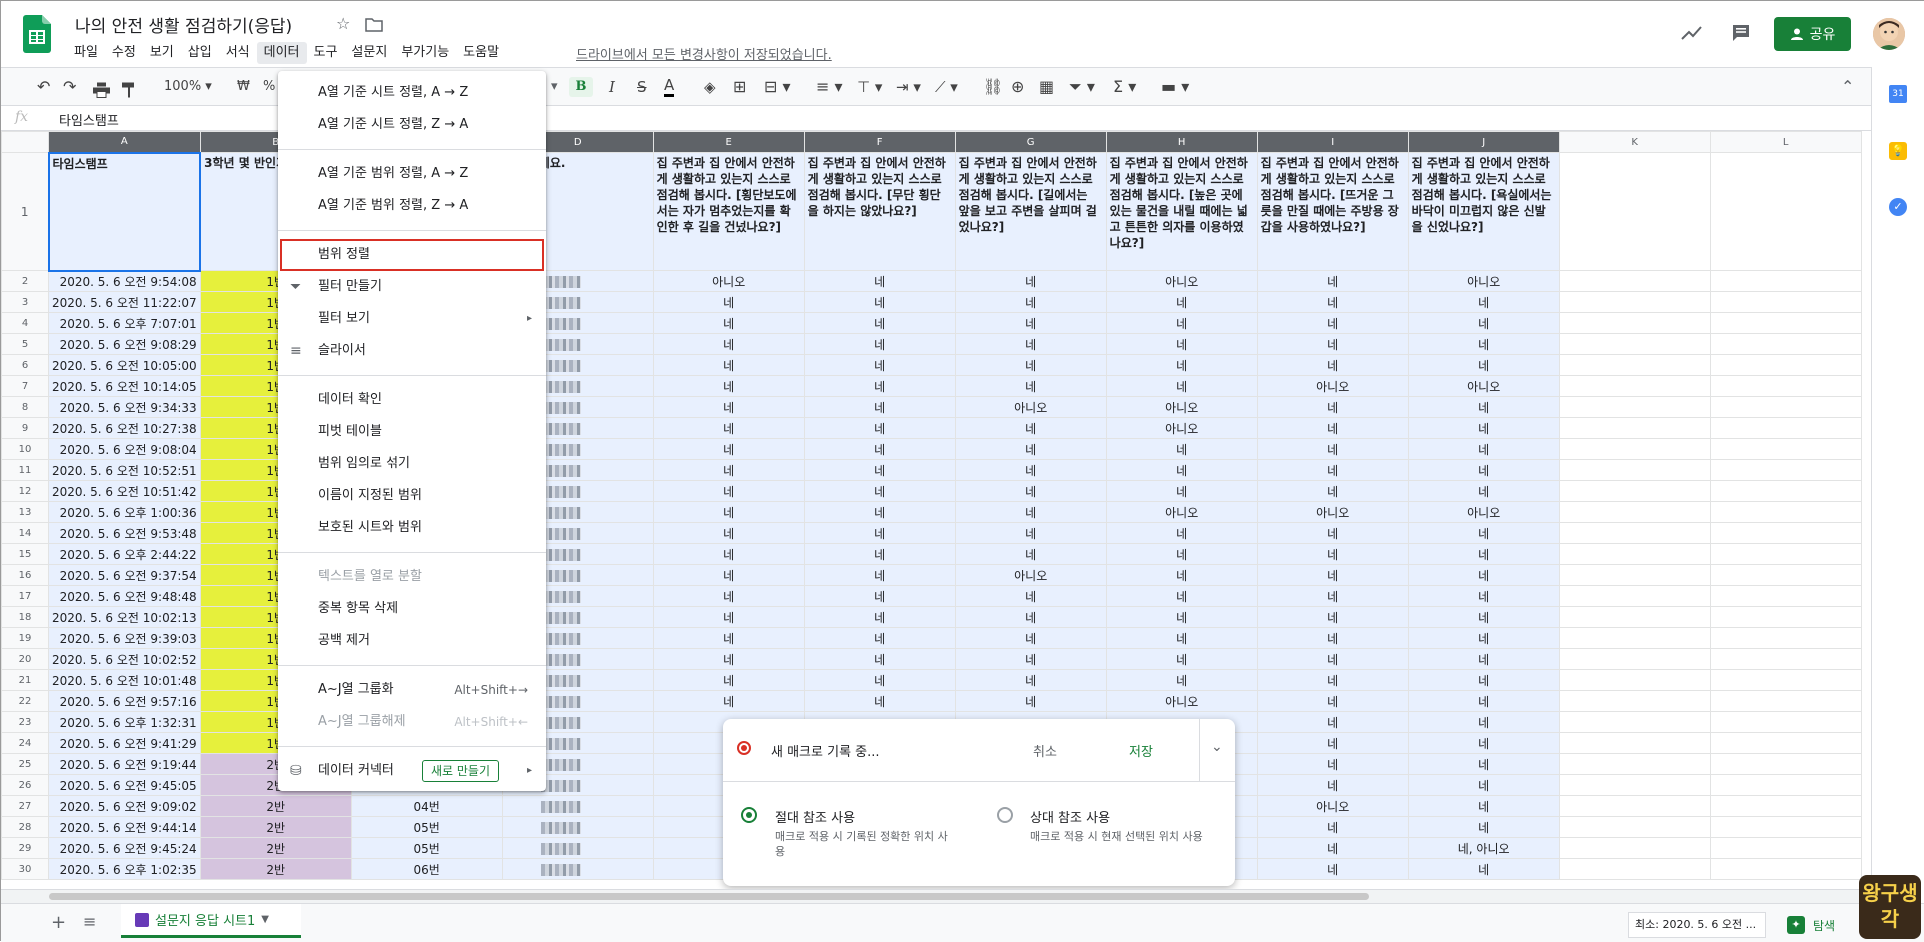 Image resolution: width=1924 pixels, height=942 pixels. Describe the element at coordinates (1634, 142) in the screenshot. I see `column-header: K` at that location.